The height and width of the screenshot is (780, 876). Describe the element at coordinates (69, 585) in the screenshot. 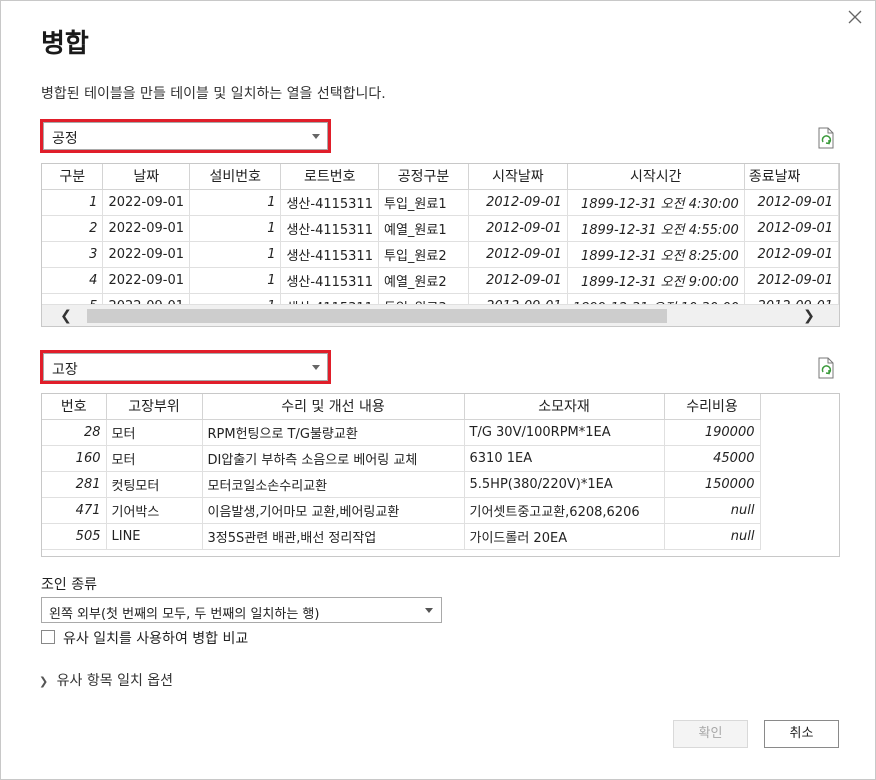

I see `join-kind-label: 조인 종류` at that location.